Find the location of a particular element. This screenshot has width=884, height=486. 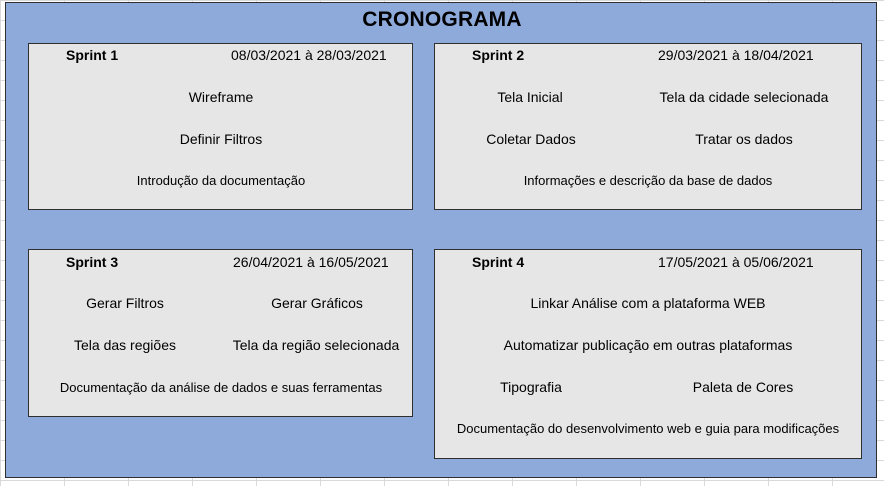

sprint-2-name: Sprint 2 is located at coordinates (498, 55).